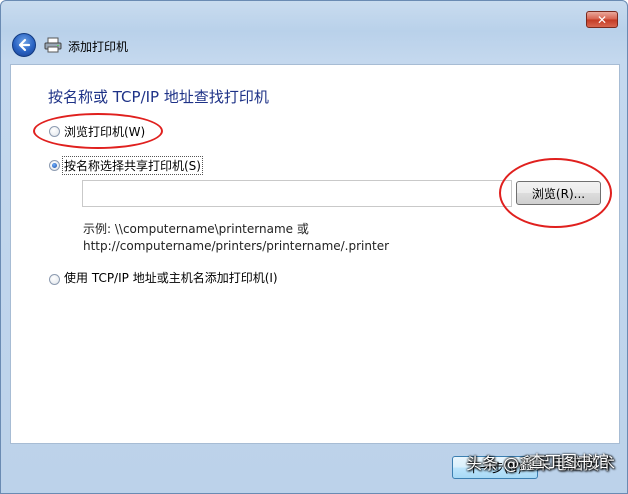 This screenshot has width=628, height=494. Describe the element at coordinates (171, 277) in the screenshot. I see `tcpip-printer-label: 使用 TCP/IP 地址或主机名添加打印机(I)` at that location.